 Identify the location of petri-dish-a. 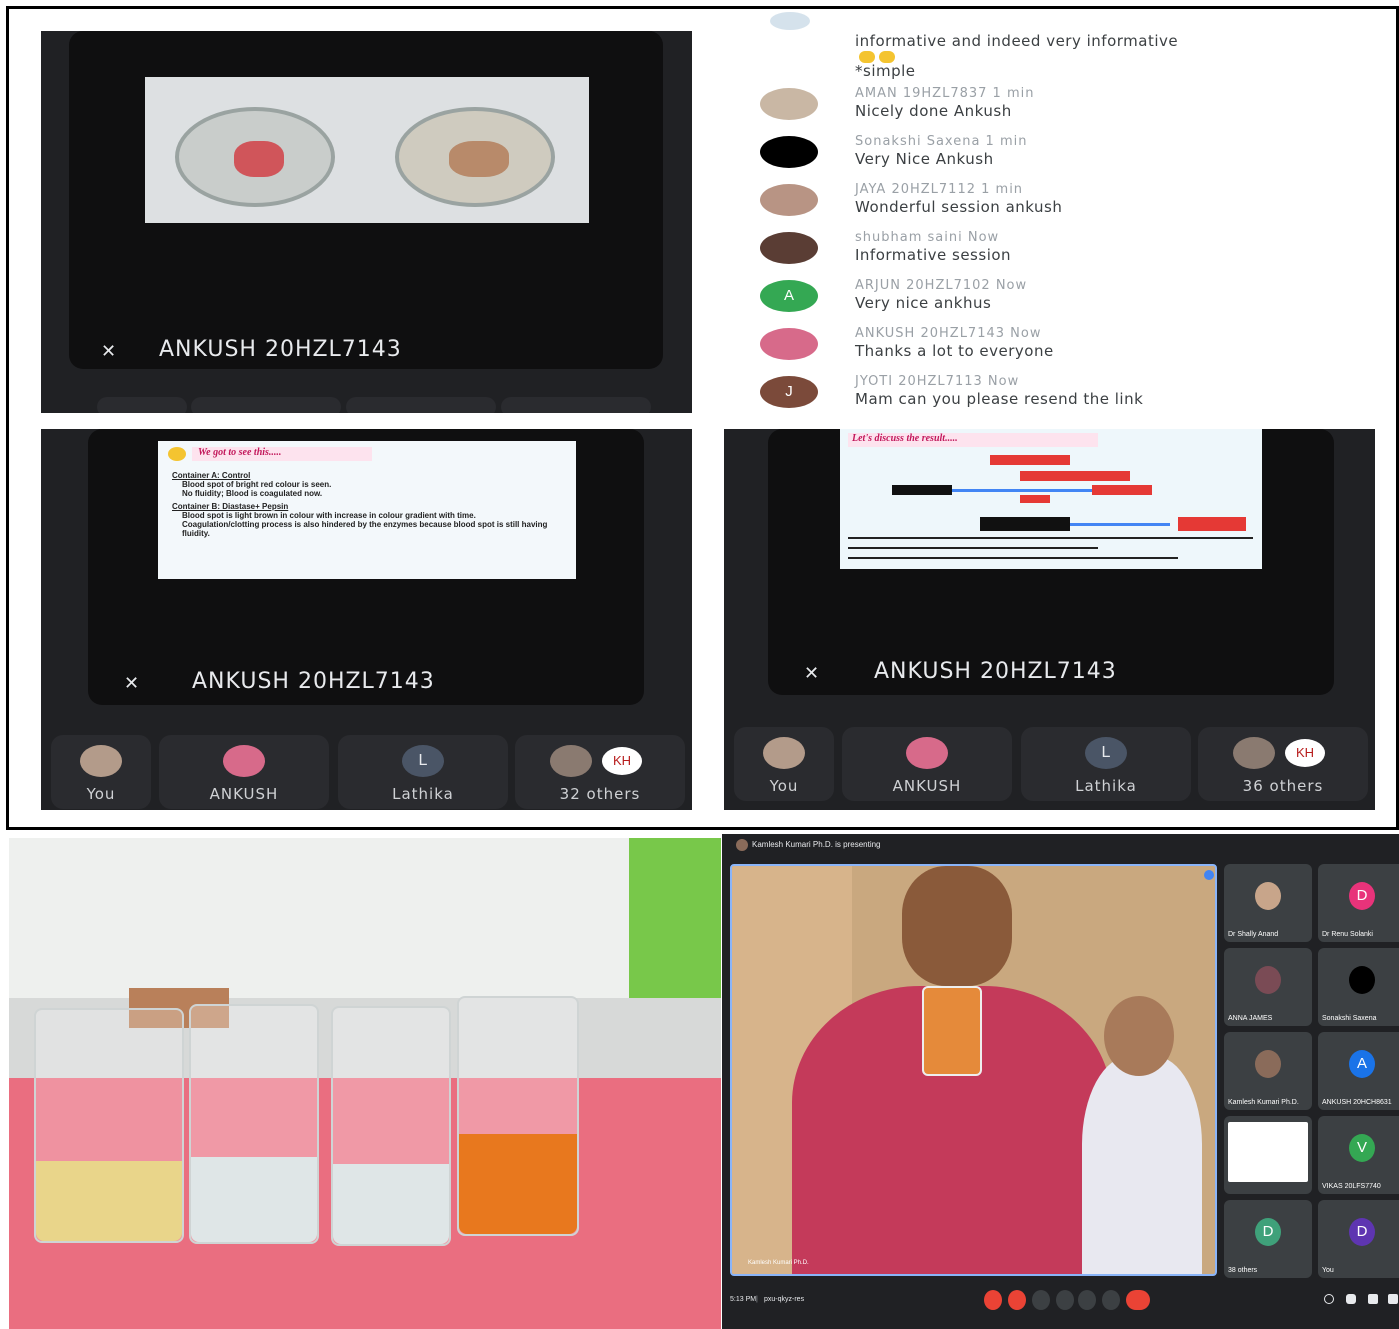
(255, 157).